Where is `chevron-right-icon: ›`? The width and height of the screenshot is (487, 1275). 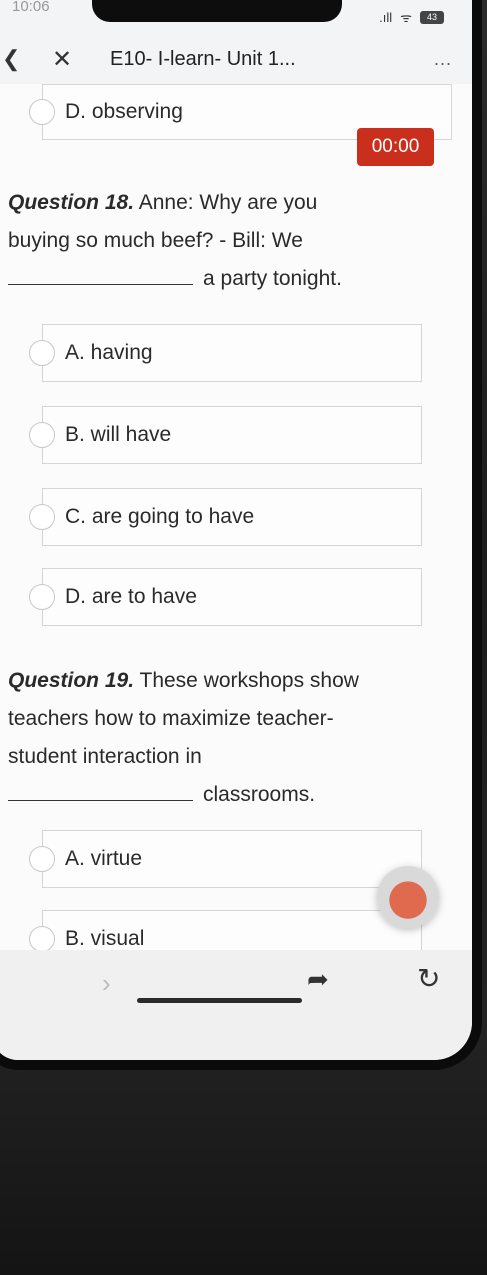
chevron-right-icon: › is located at coordinates (106, 983).